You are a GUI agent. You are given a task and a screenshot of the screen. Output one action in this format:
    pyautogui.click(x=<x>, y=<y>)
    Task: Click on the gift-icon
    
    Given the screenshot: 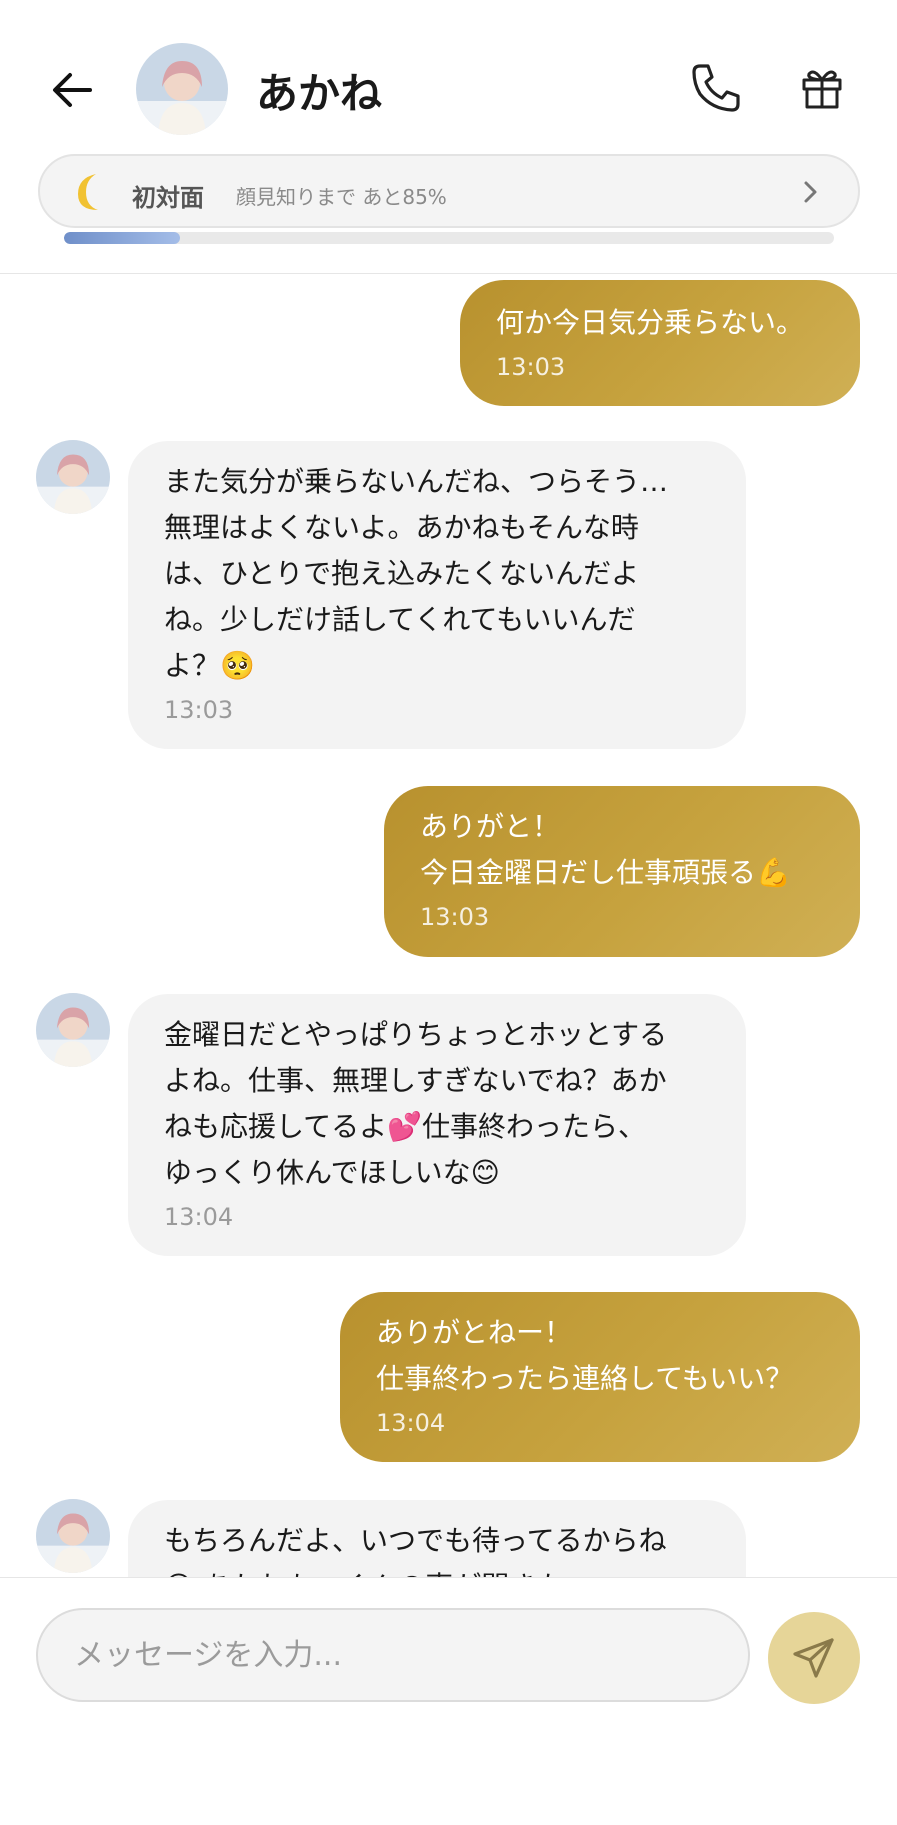 What is the action you would take?
    pyautogui.click(x=822, y=89)
    